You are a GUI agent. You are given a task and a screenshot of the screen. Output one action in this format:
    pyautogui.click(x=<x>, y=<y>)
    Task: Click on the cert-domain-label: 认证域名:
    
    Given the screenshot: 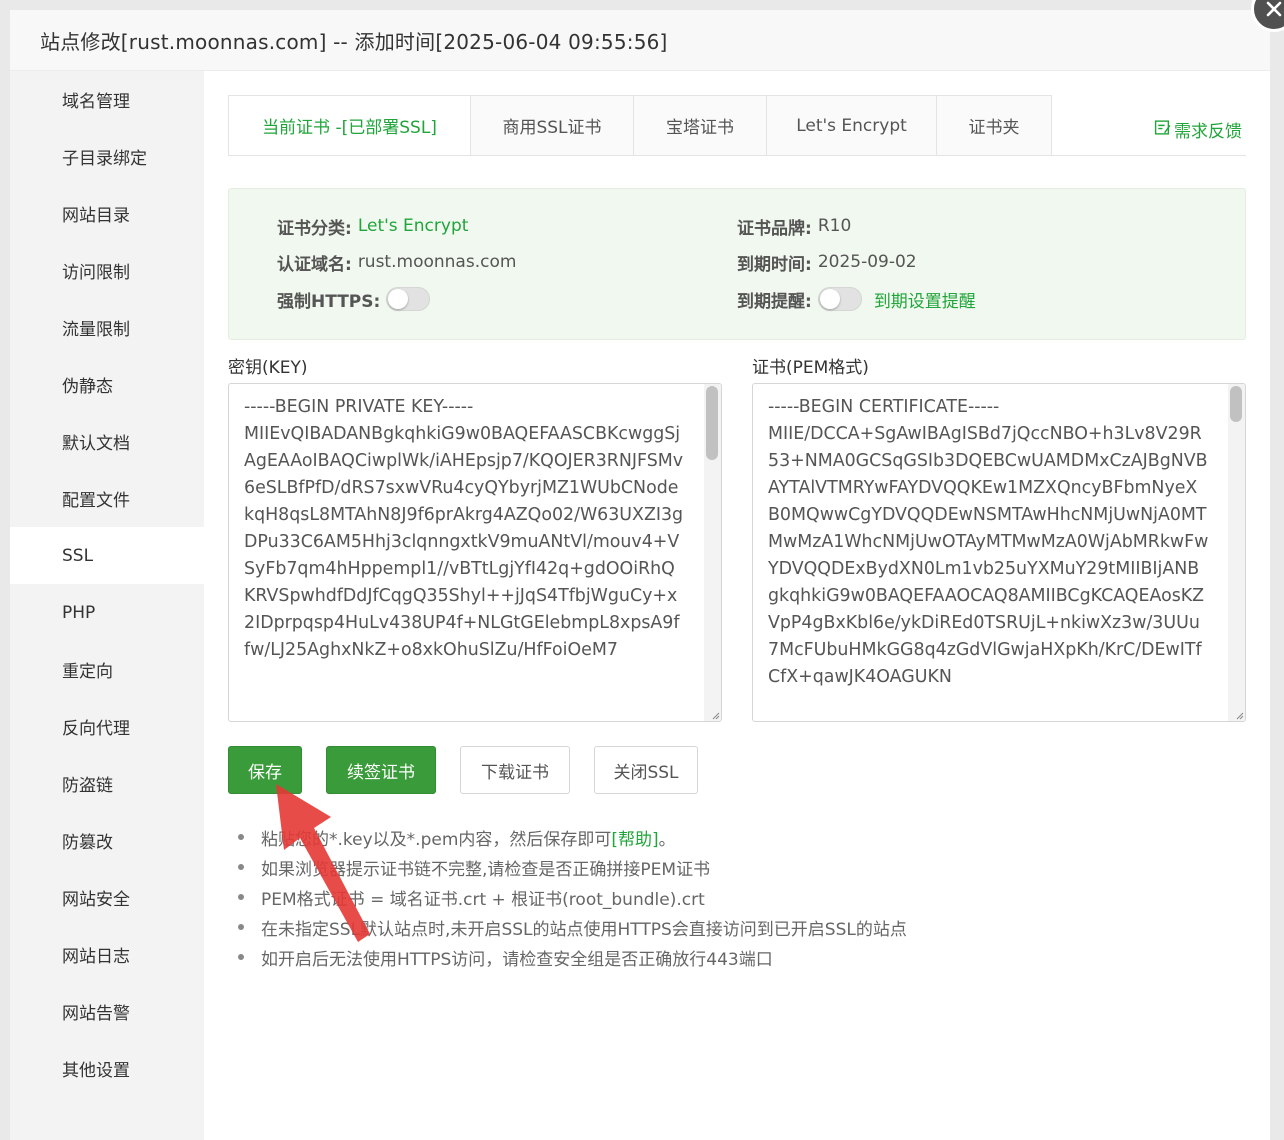 What is the action you would take?
    pyautogui.click(x=314, y=264)
    